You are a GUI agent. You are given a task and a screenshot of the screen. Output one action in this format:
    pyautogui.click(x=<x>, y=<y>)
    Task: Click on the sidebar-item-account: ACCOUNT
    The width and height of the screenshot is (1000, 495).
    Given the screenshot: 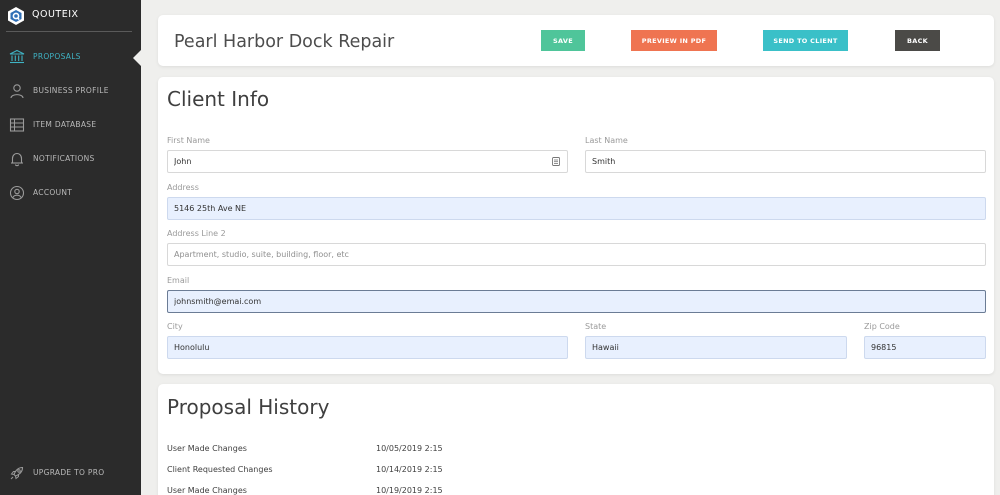 What is the action you would take?
    pyautogui.click(x=70, y=193)
    